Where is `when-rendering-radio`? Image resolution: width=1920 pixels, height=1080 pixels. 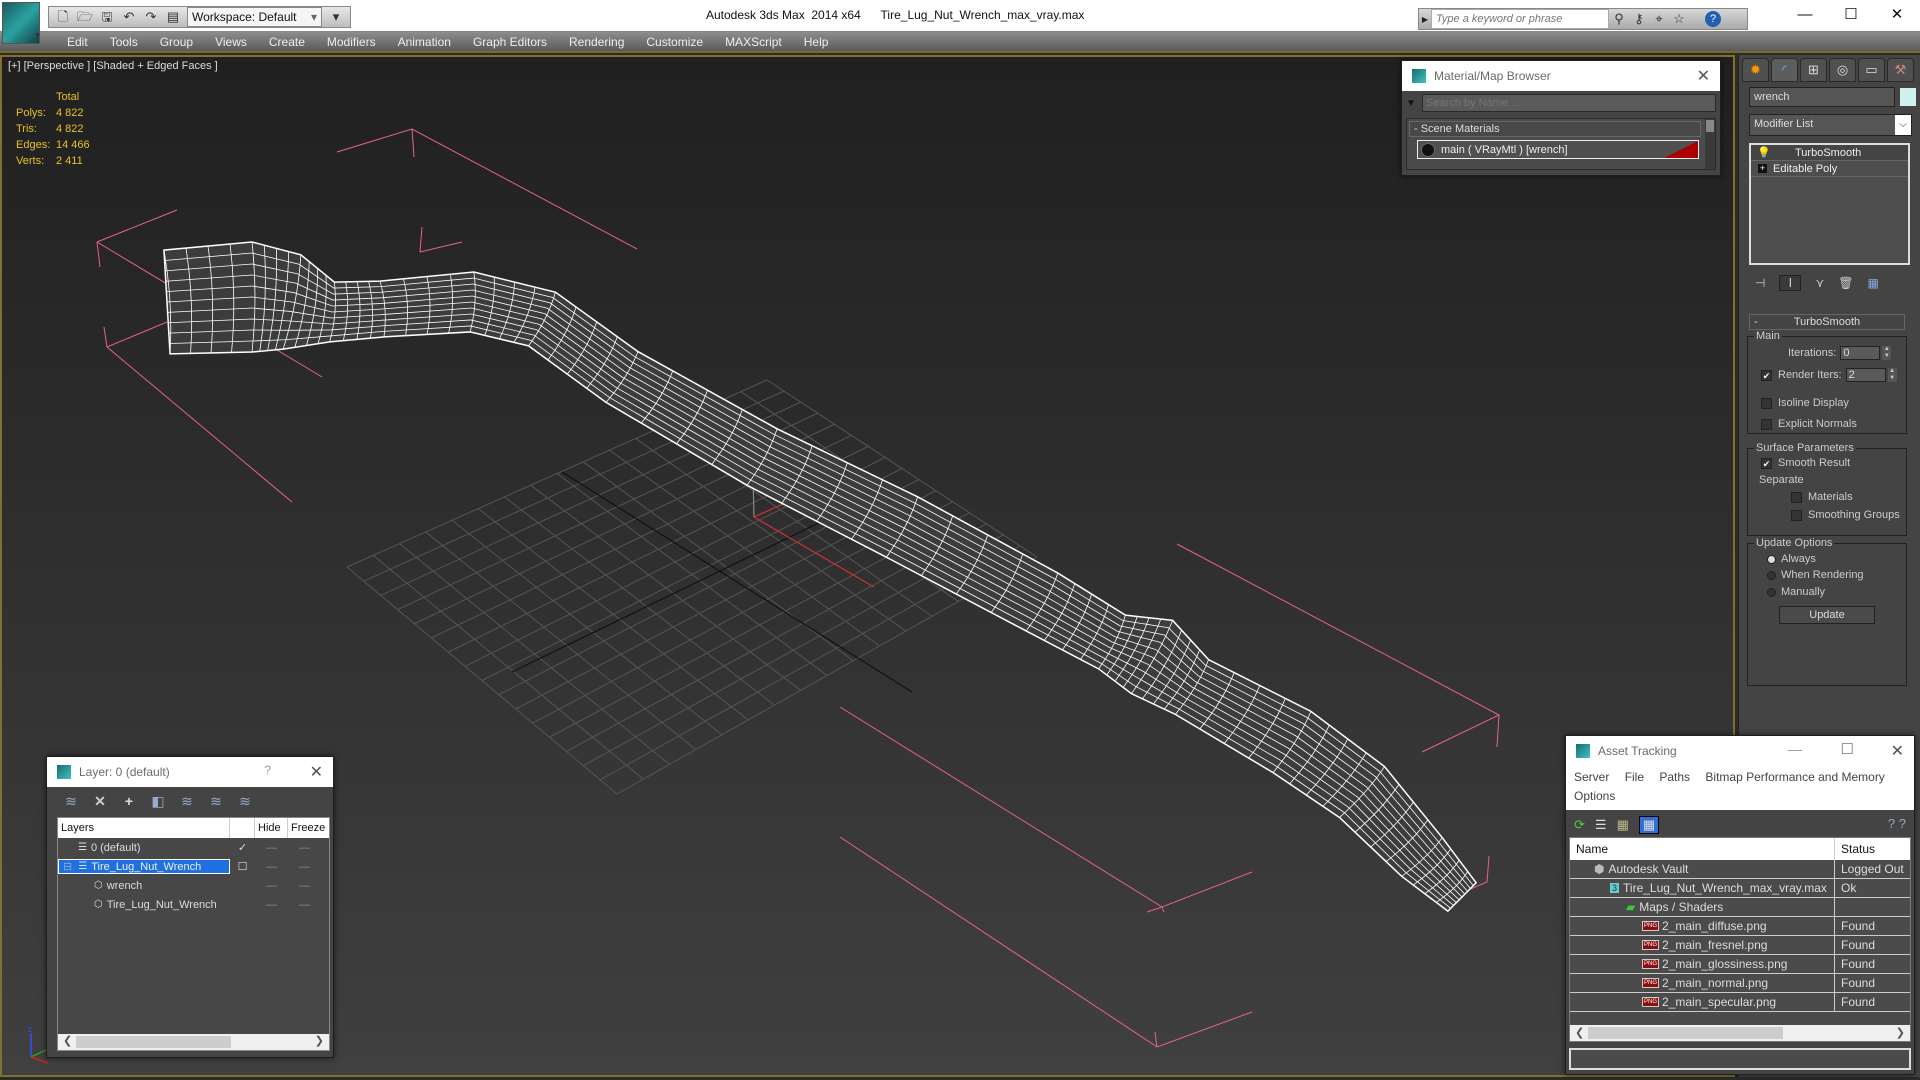
when-rendering-radio is located at coordinates (1771, 575).